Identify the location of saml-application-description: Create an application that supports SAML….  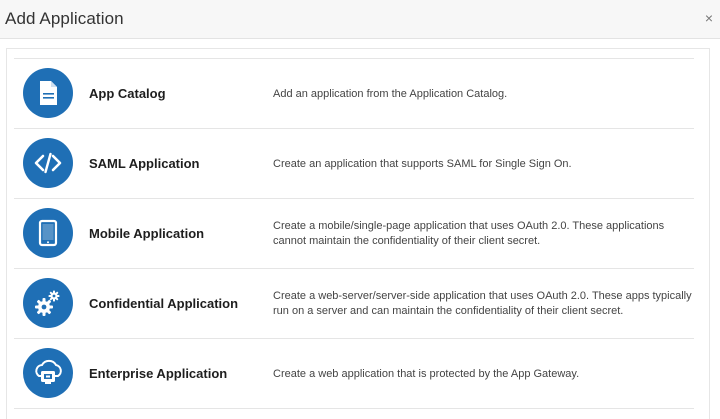
(422, 164).